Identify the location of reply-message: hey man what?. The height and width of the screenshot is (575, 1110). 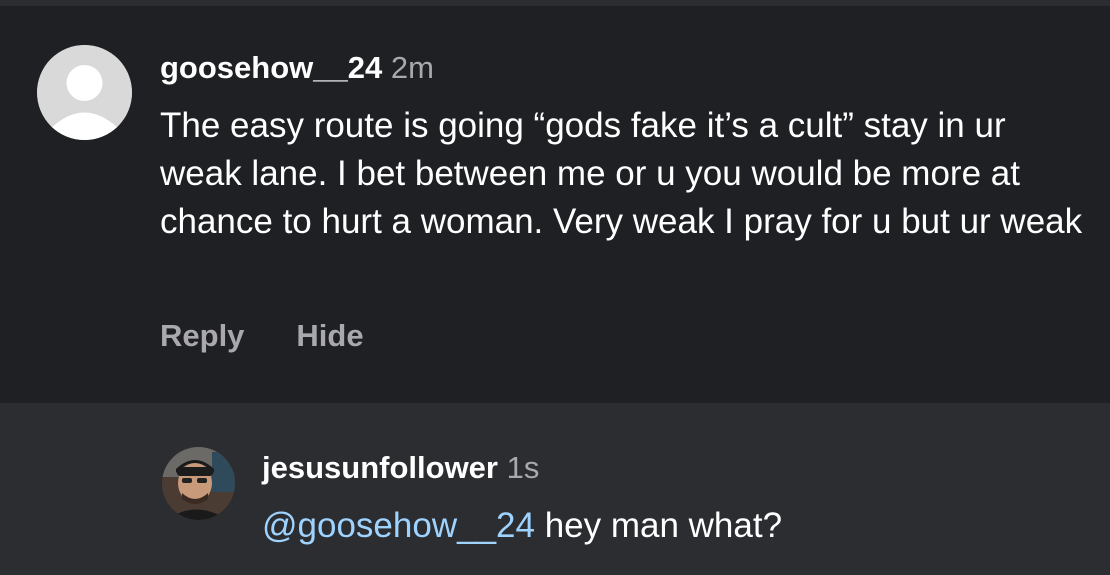
(658, 525).